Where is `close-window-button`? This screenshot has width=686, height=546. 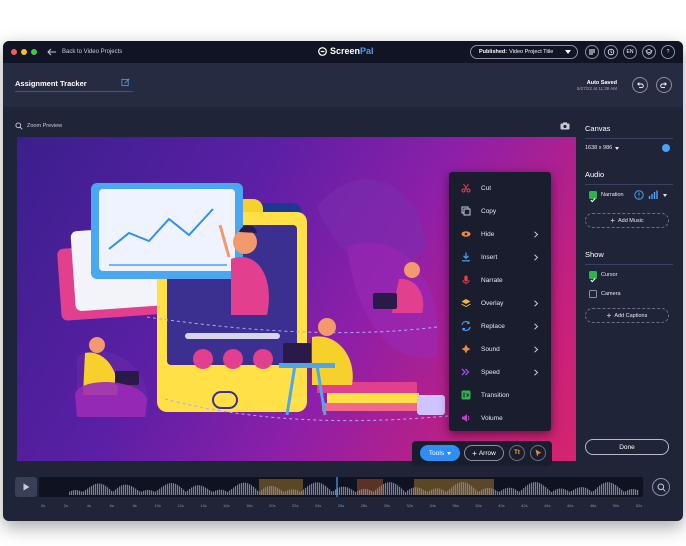 close-window-button is located at coordinates (14, 52).